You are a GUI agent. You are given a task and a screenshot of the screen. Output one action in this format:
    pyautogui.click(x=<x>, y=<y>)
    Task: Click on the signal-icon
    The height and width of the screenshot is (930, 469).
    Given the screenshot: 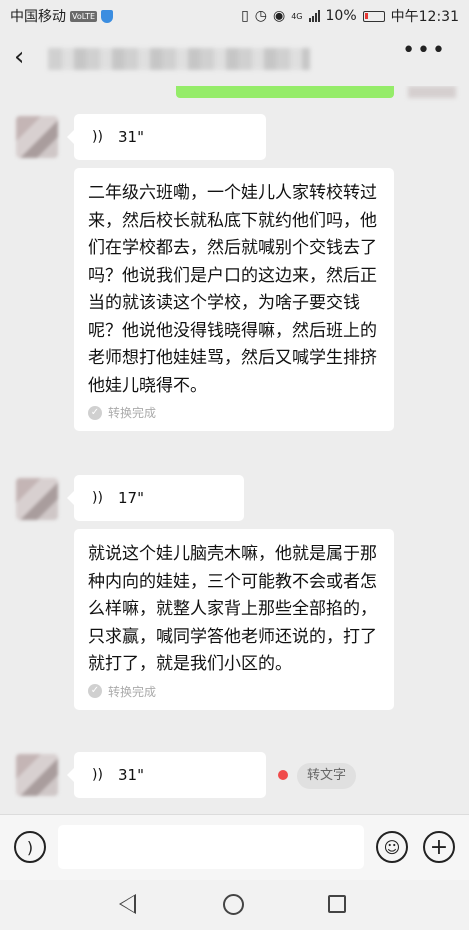 What is the action you would take?
    pyautogui.click(x=314, y=16)
    